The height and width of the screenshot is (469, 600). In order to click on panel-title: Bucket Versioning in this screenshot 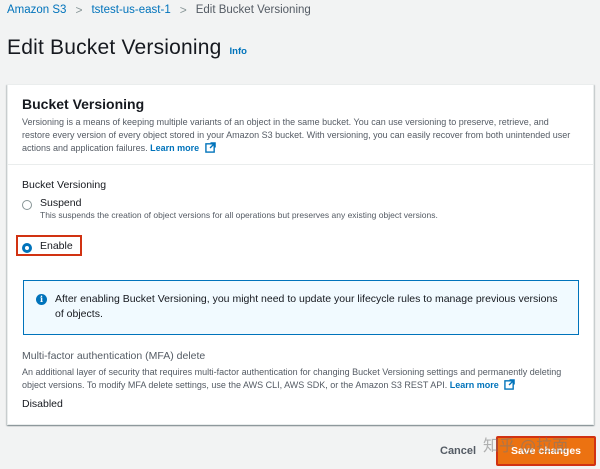, I will do `click(83, 104)`.